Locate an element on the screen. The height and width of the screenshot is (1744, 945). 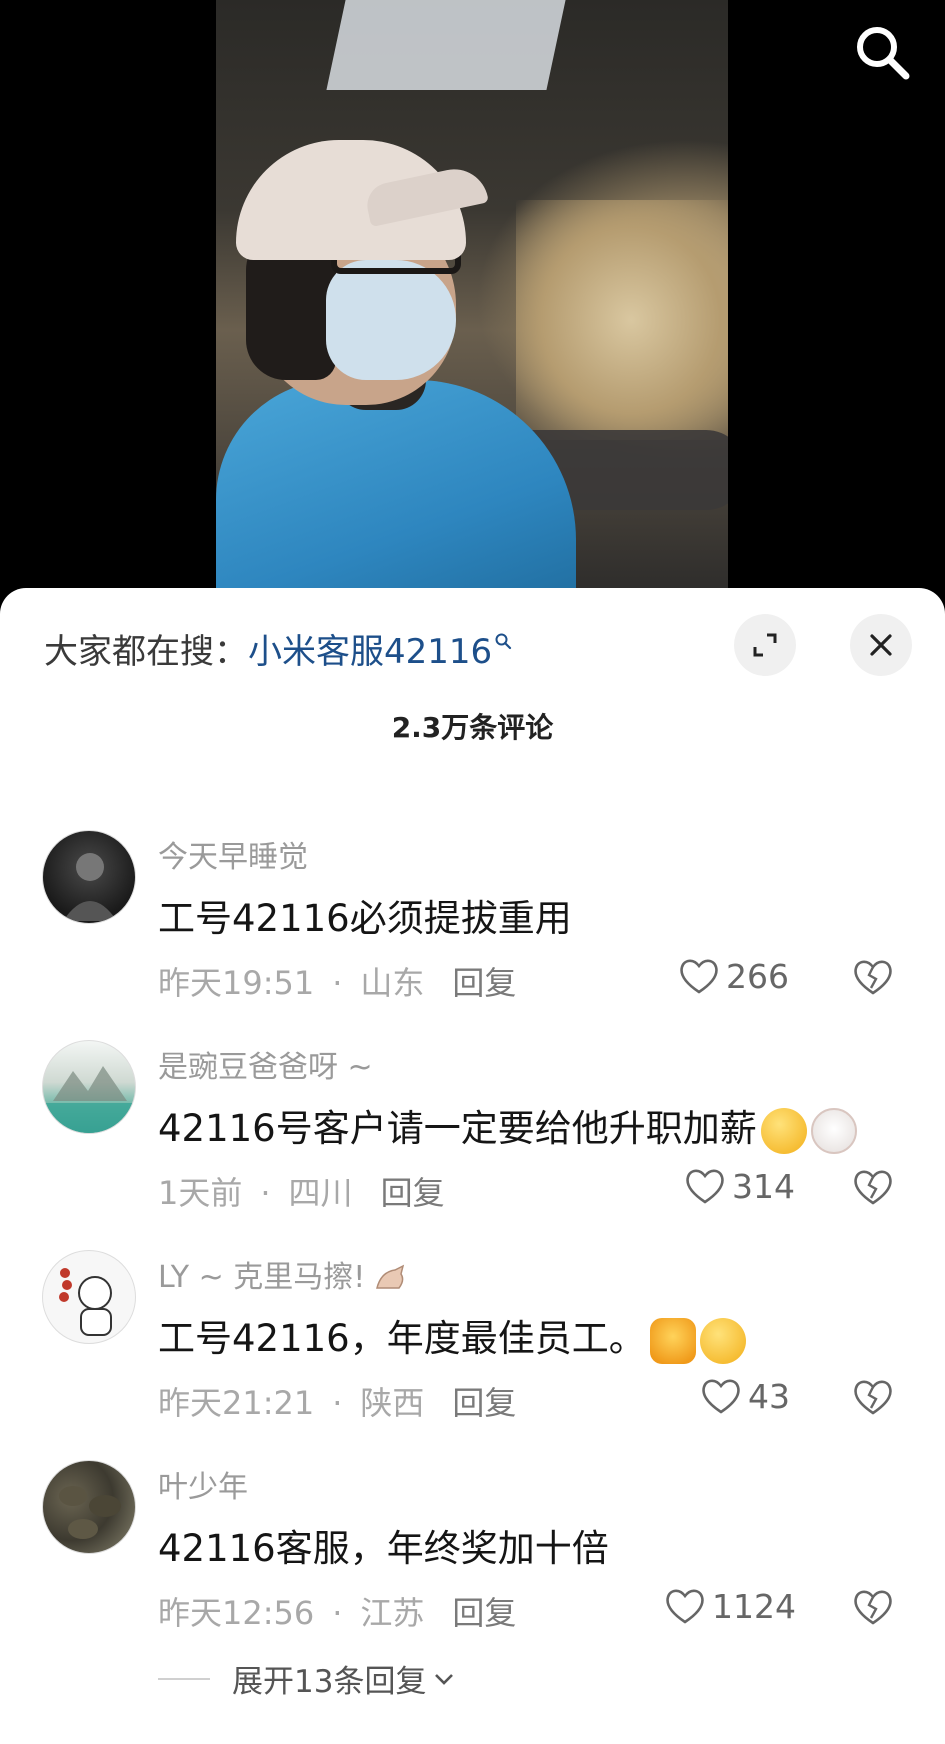
comment-username: 是豌豆爸爸呀 ~ is located at coordinates (265, 1064).